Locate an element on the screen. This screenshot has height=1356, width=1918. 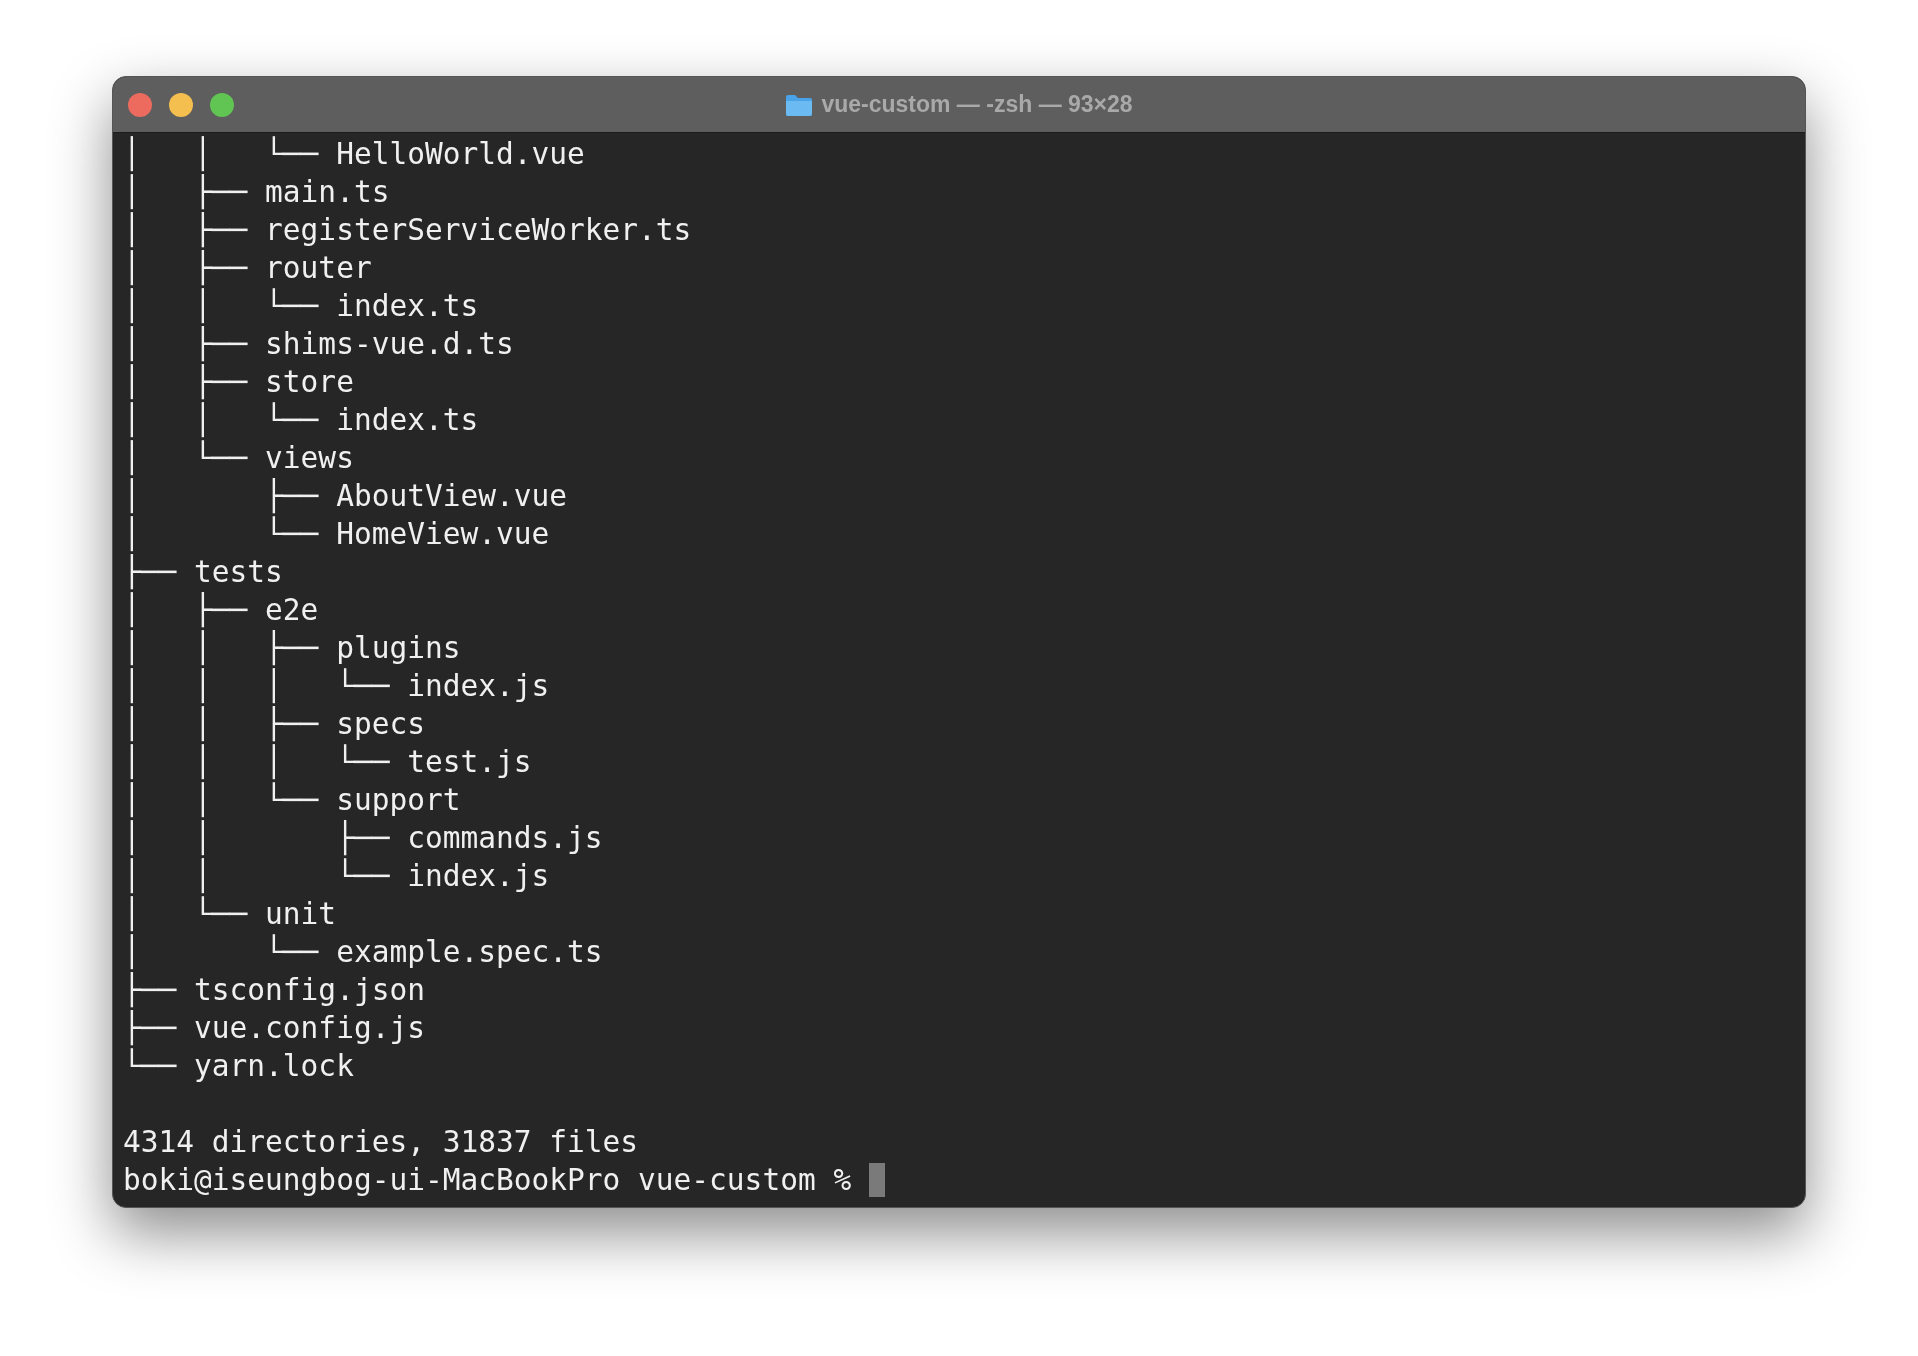
output-line: │ ├── AboutView.vue is located at coordinates (345, 496).